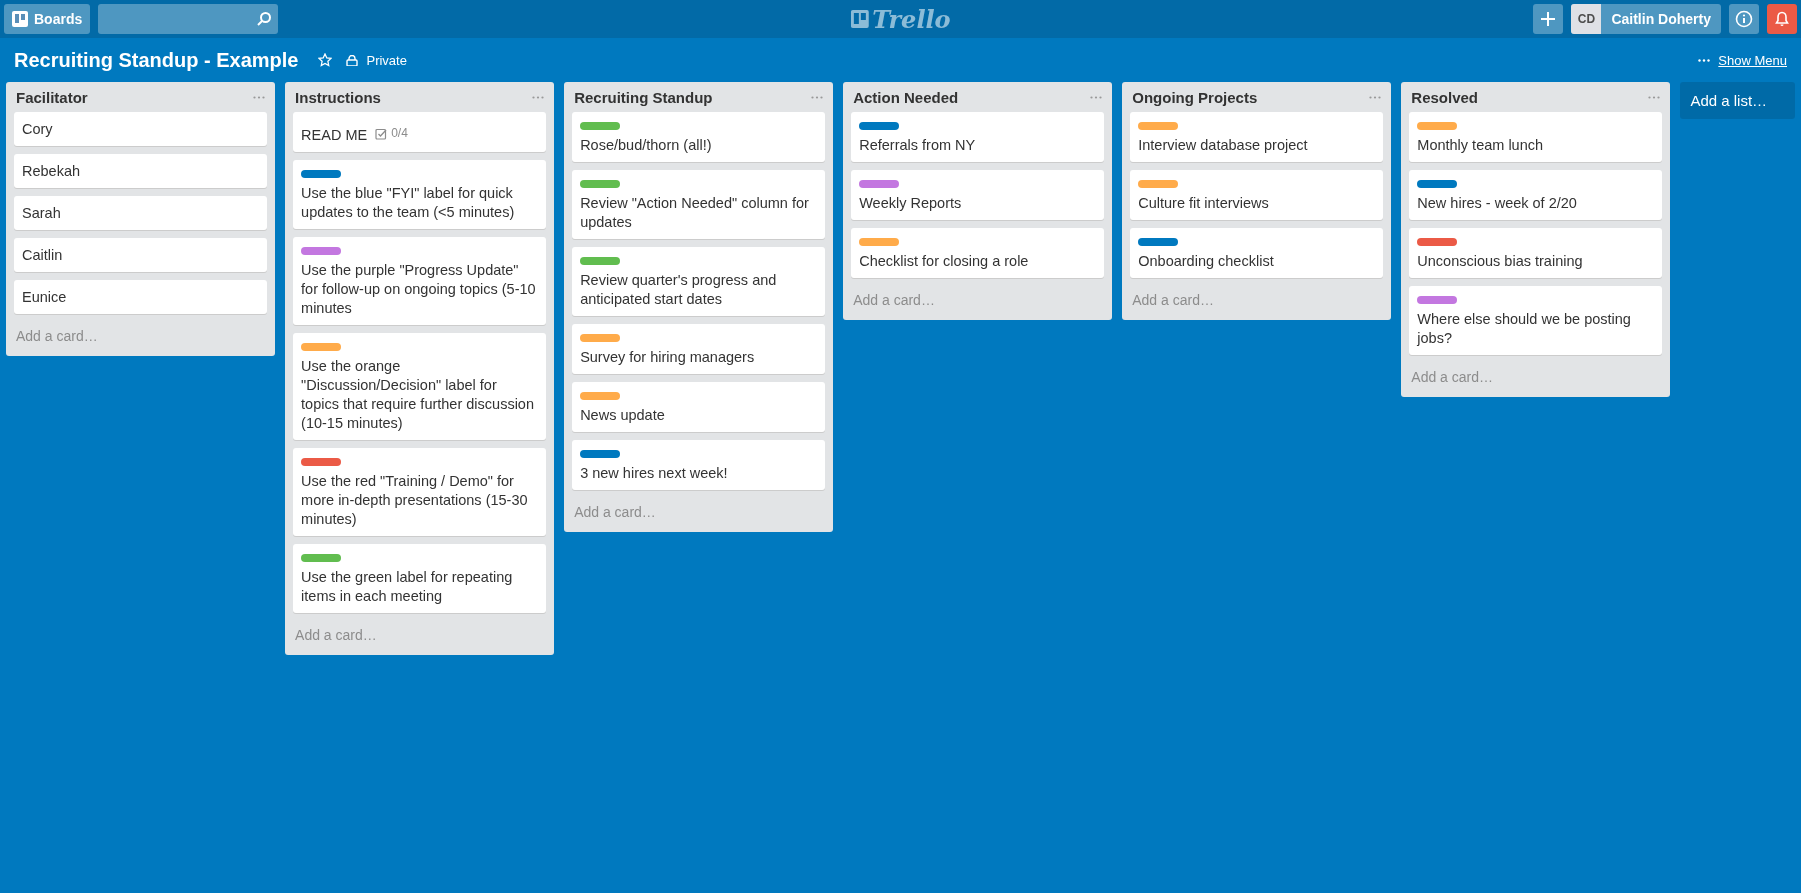 This screenshot has height=893, width=1801. I want to click on card: Culture fit interviews, so click(1257, 195).